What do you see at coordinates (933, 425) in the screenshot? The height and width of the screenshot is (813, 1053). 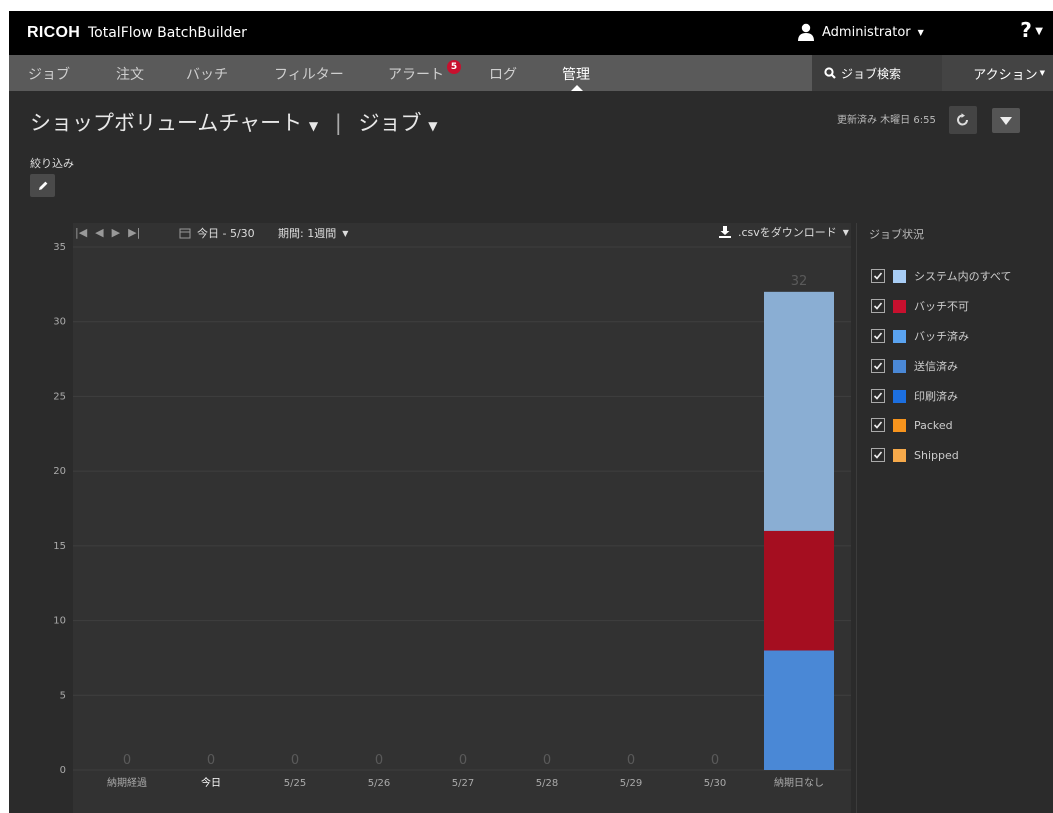 I see `legend-label: Packed` at bounding box center [933, 425].